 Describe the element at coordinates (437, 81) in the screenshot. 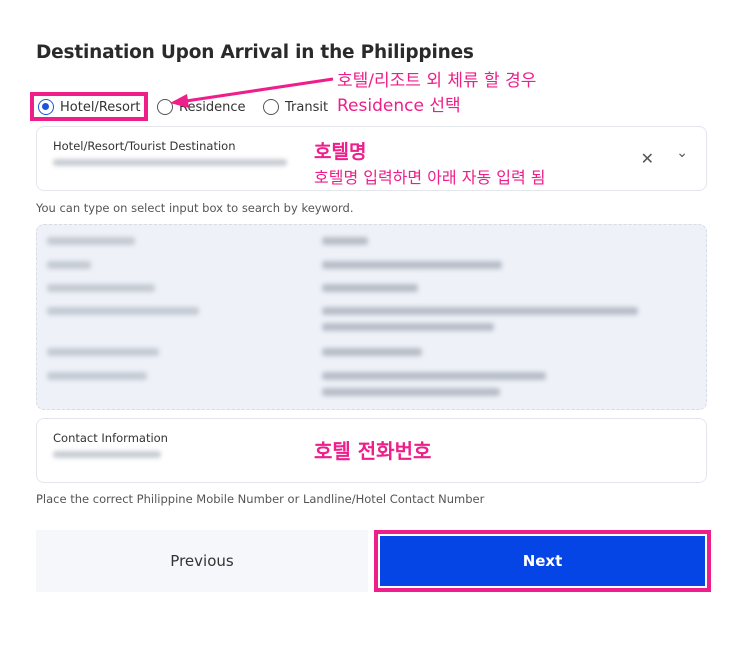

I see `annotation-residence-line1: 호텔/리조트 외 체류 할 경우` at that location.